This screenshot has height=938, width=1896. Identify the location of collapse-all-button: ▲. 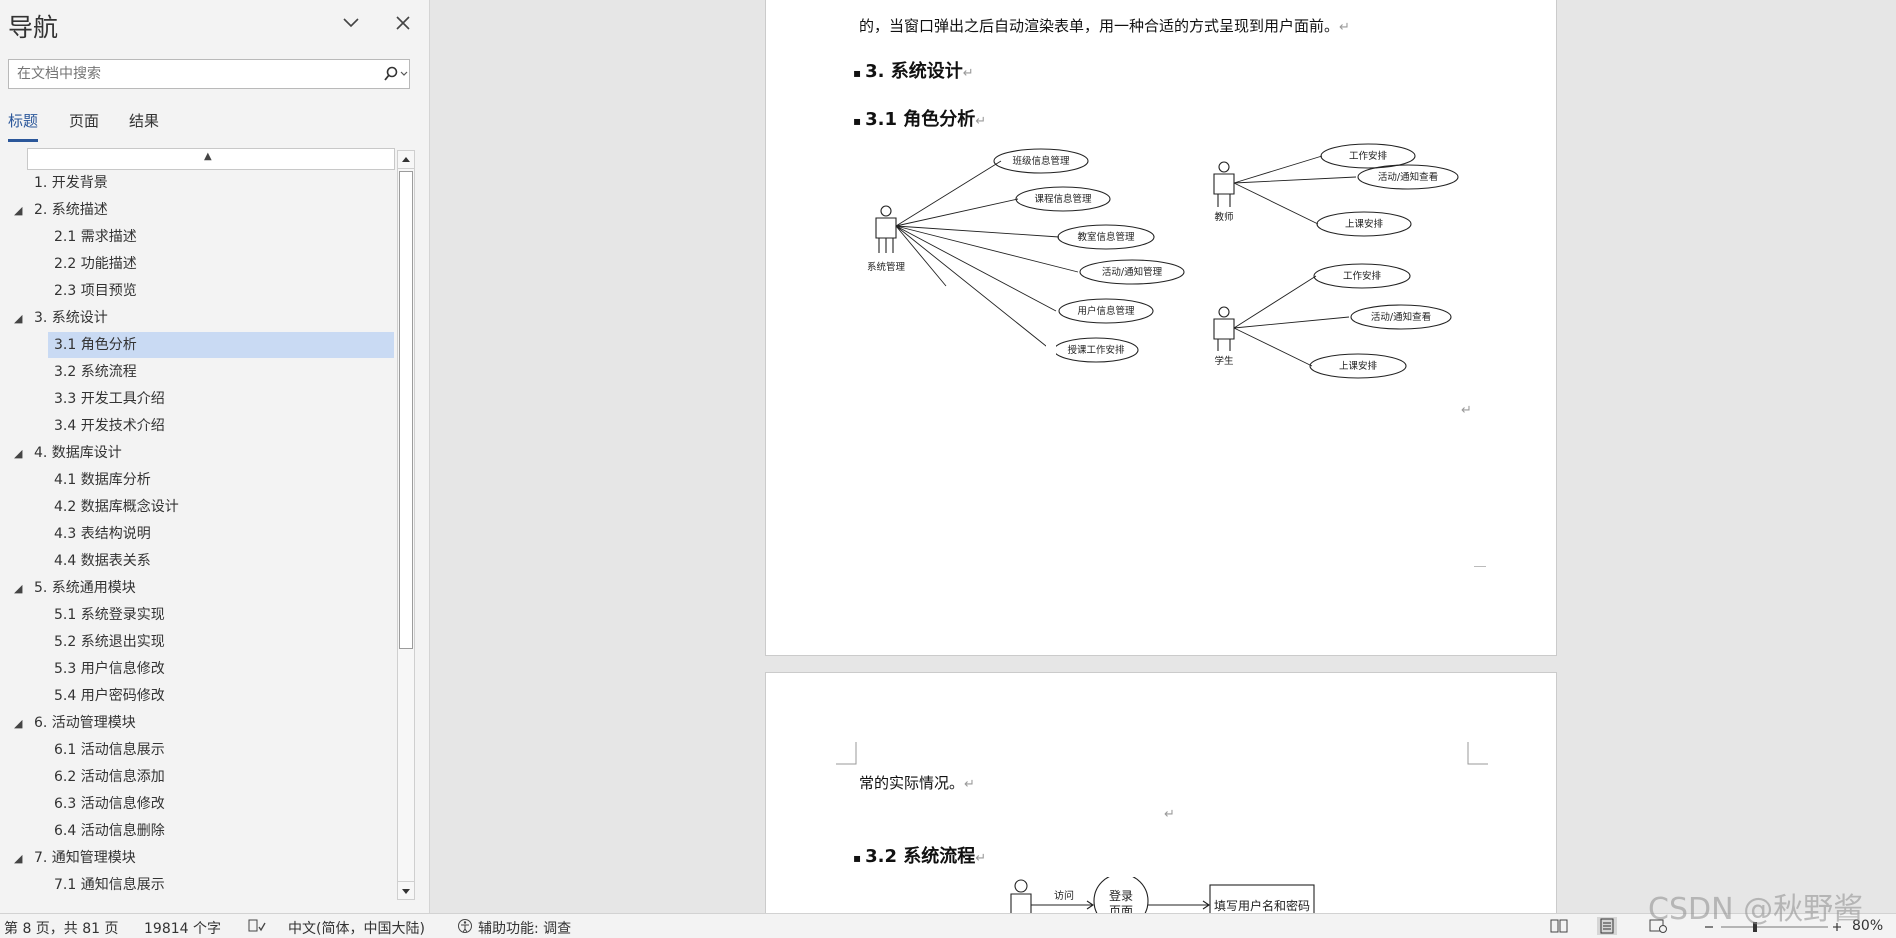
(211, 159).